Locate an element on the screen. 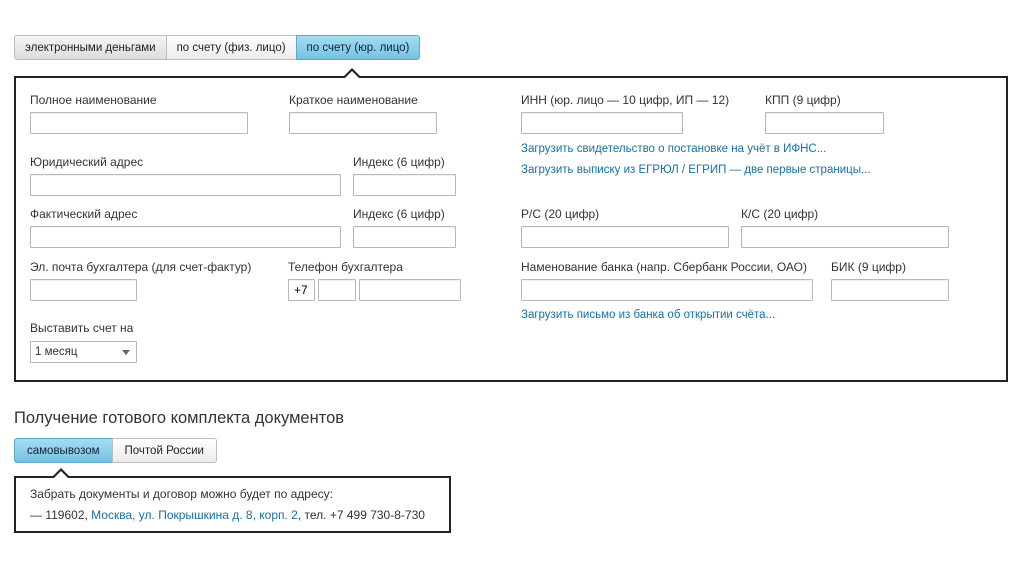 The width and height of the screenshot is (1024, 568). full-name-input is located at coordinates (139, 123).